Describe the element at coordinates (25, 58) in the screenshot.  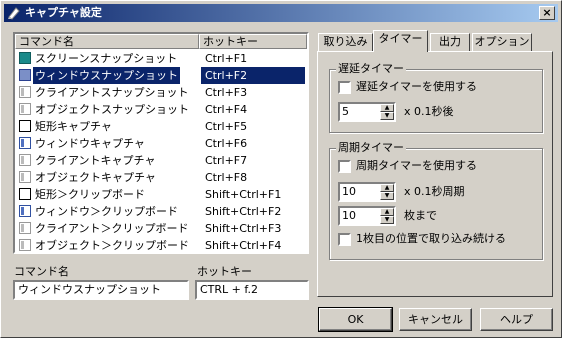
I see `screen-icon` at that location.